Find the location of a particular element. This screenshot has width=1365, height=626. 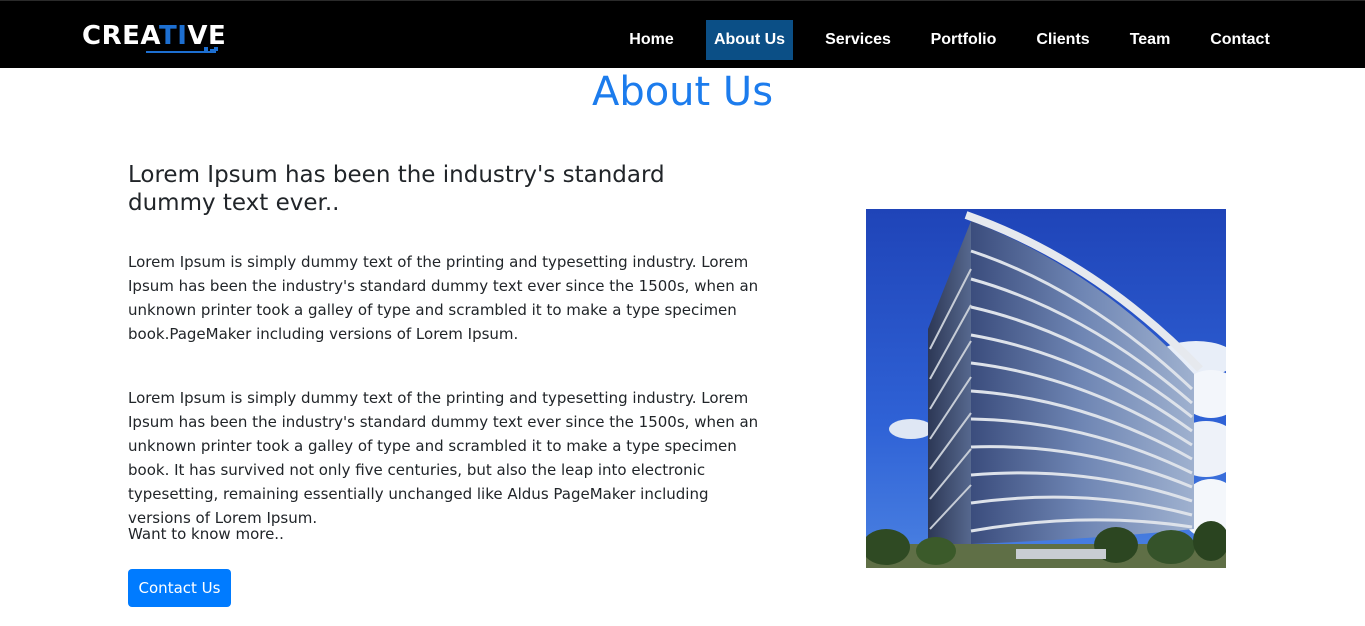

more-prompt: Want to know more.. is located at coordinates (206, 534).